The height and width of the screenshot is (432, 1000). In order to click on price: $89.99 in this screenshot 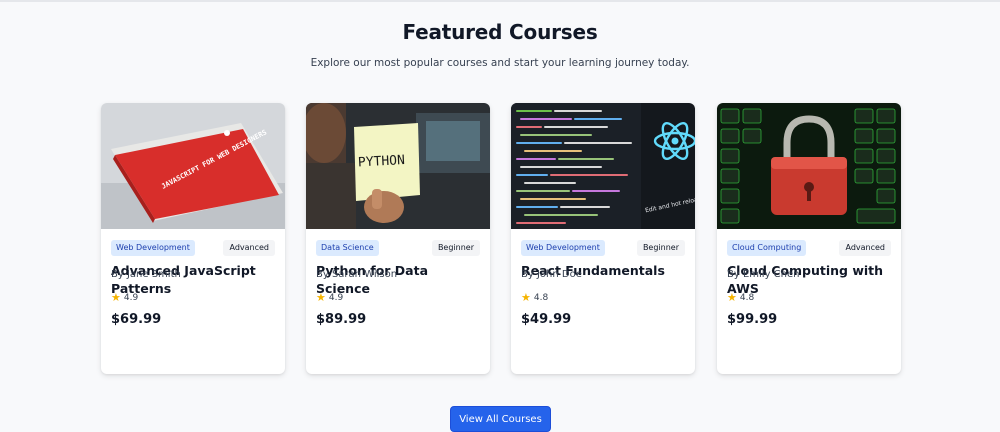, I will do `click(341, 319)`.